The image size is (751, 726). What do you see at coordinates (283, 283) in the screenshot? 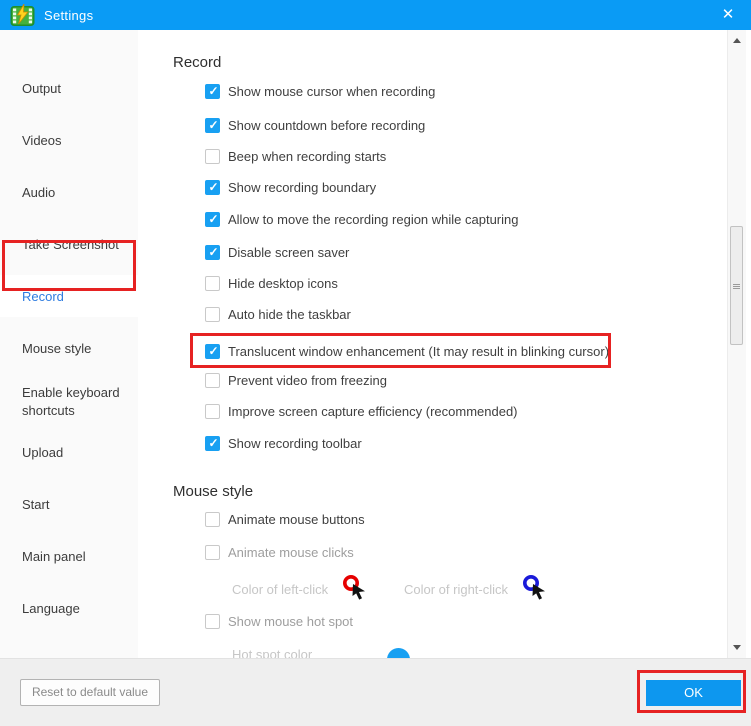
I see `checkbox-label: Hide desktop icons` at bounding box center [283, 283].